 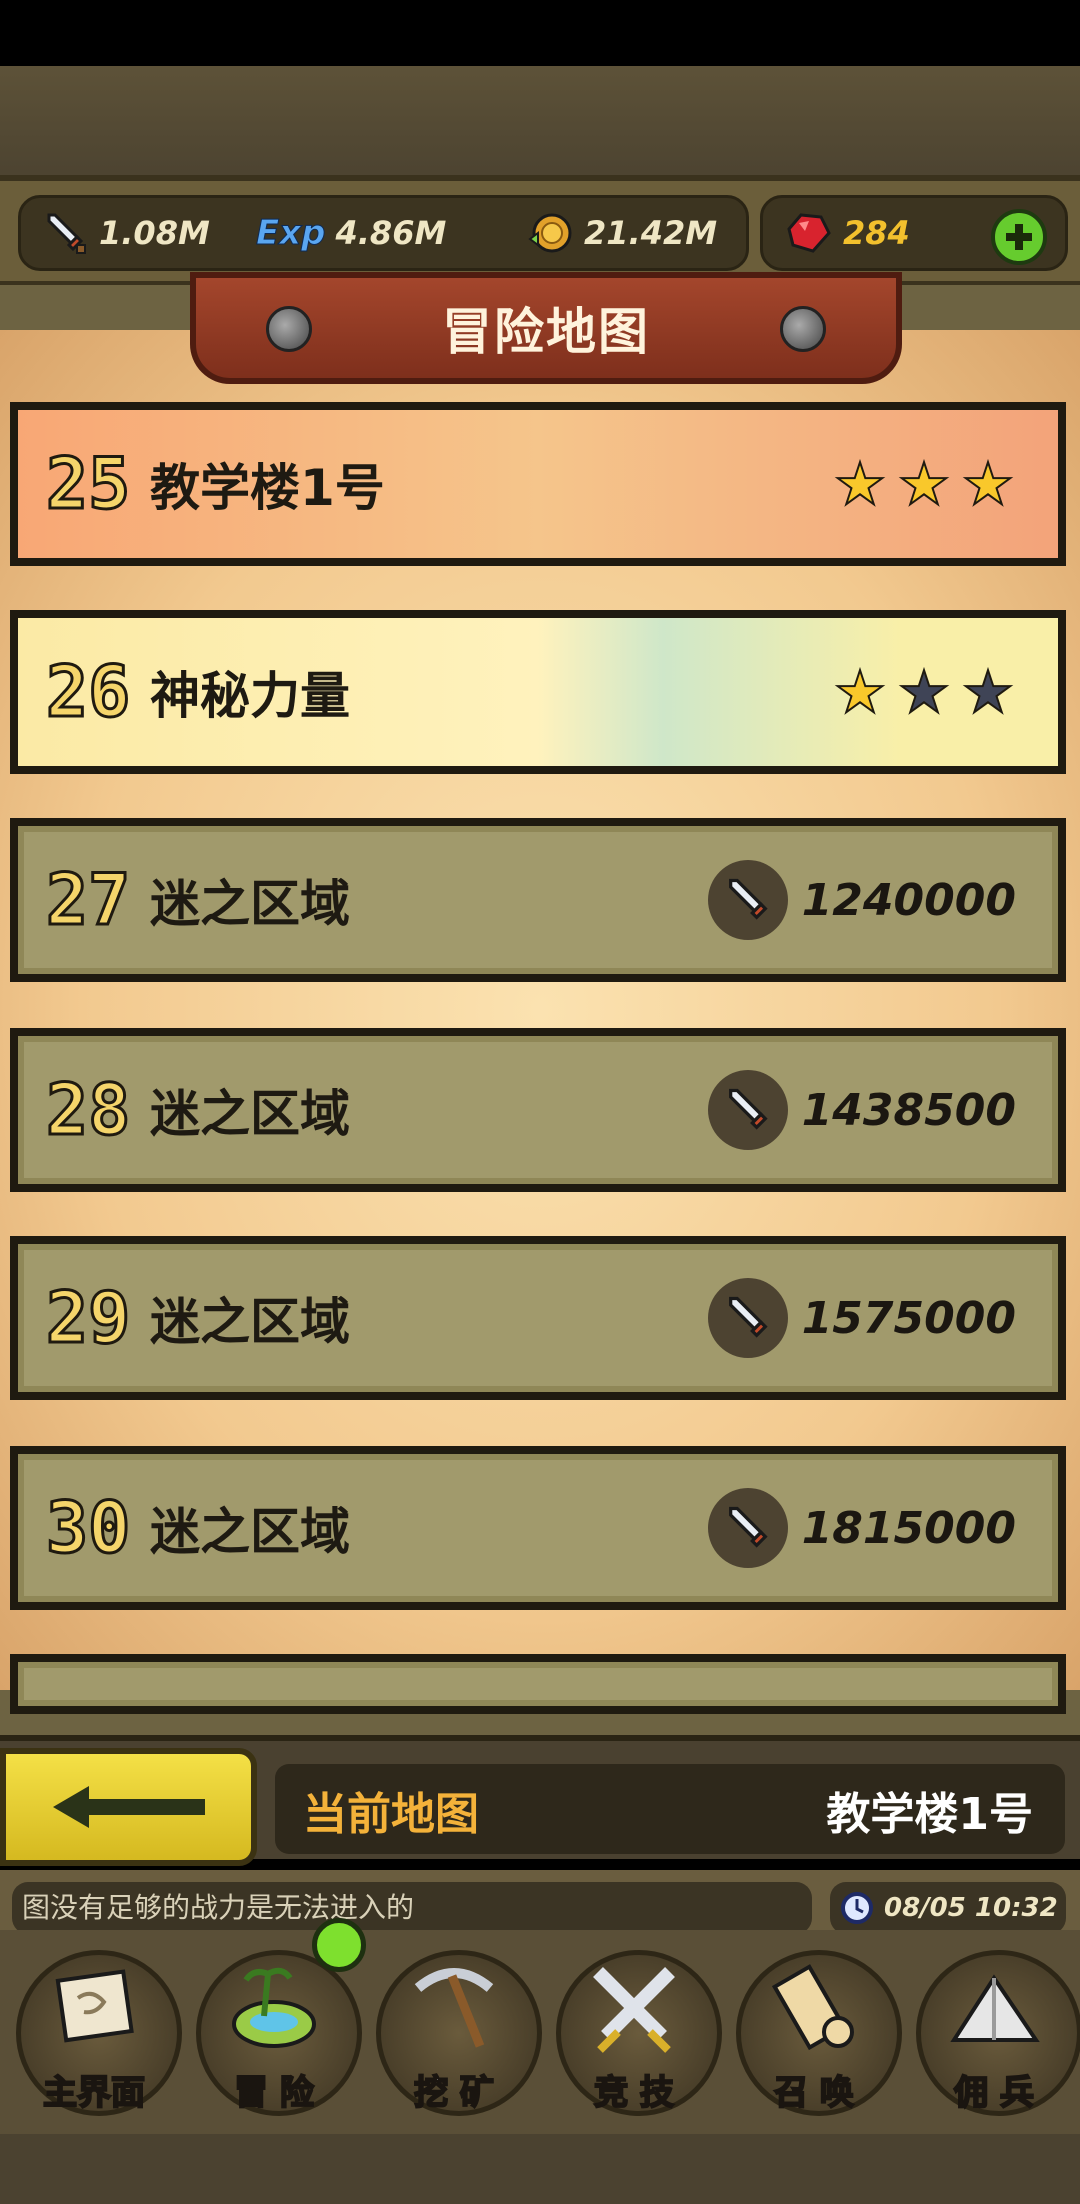 I want to click on crossed-swords-icon, so click(x=634, y=2010).